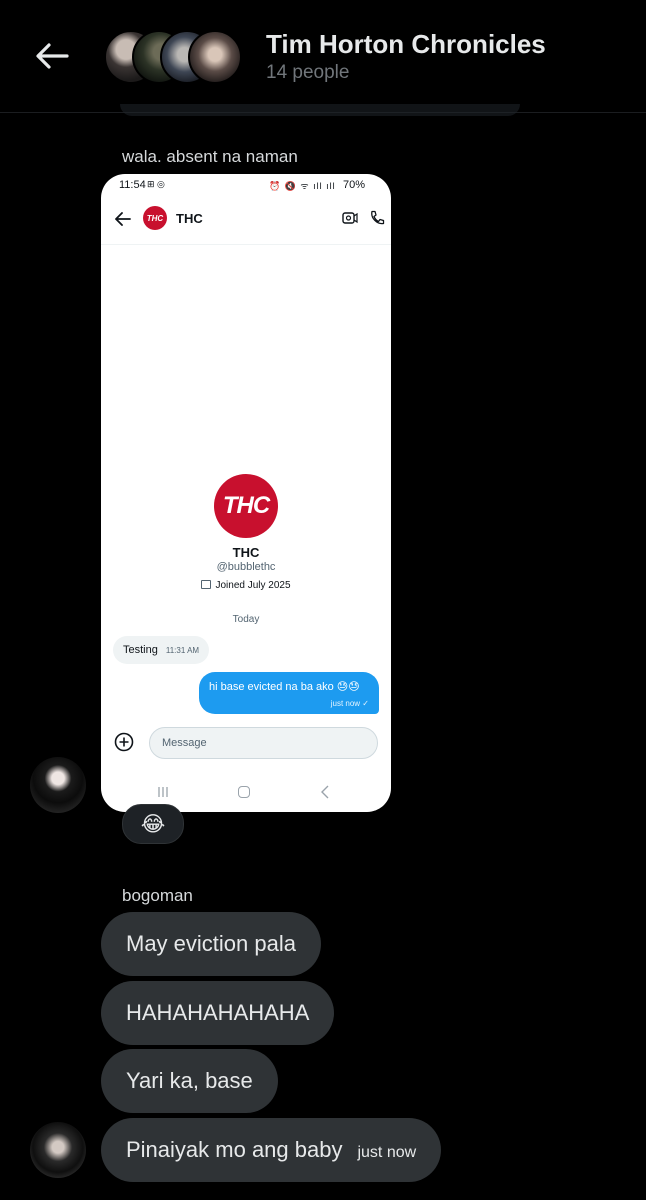 The height and width of the screenshot is (1200, 646). I want to click on conversation-header: Tim Horton Chronicles 14 people, so click(323, 56).